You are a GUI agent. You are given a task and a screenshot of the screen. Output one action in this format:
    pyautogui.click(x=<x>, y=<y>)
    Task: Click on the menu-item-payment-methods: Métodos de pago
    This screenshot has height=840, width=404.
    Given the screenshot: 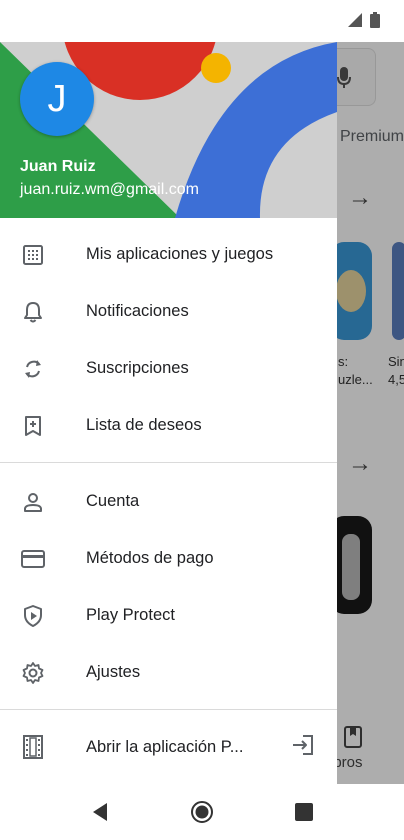 What is the action you would take?
    pyautogui.click(x=168, y=558)
    